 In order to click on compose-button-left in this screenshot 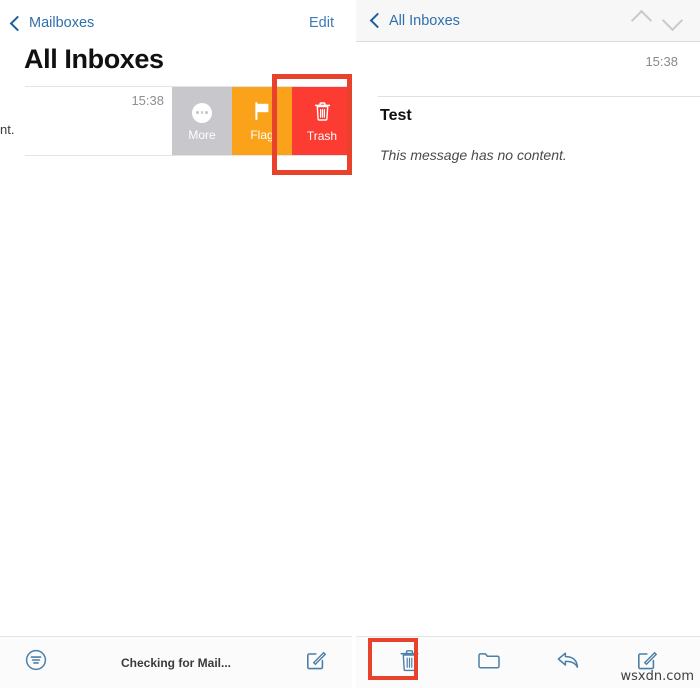, I will do `click(316, 663)`.